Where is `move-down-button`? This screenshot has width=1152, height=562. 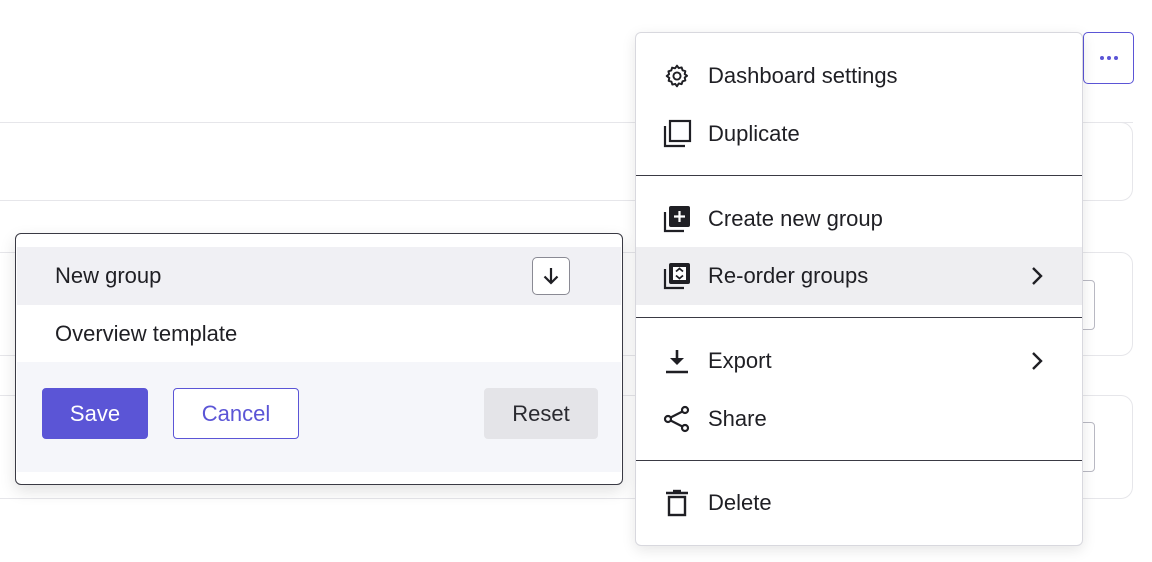 move-down-button is located at coordinates (551, 276).